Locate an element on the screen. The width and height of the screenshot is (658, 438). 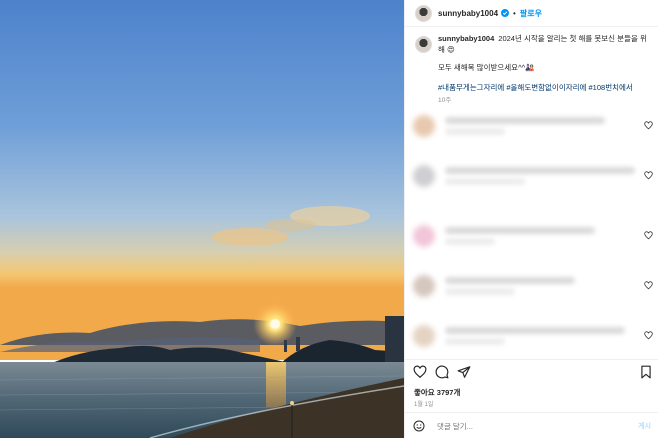
like-icon is located at coordinates (420, 372).